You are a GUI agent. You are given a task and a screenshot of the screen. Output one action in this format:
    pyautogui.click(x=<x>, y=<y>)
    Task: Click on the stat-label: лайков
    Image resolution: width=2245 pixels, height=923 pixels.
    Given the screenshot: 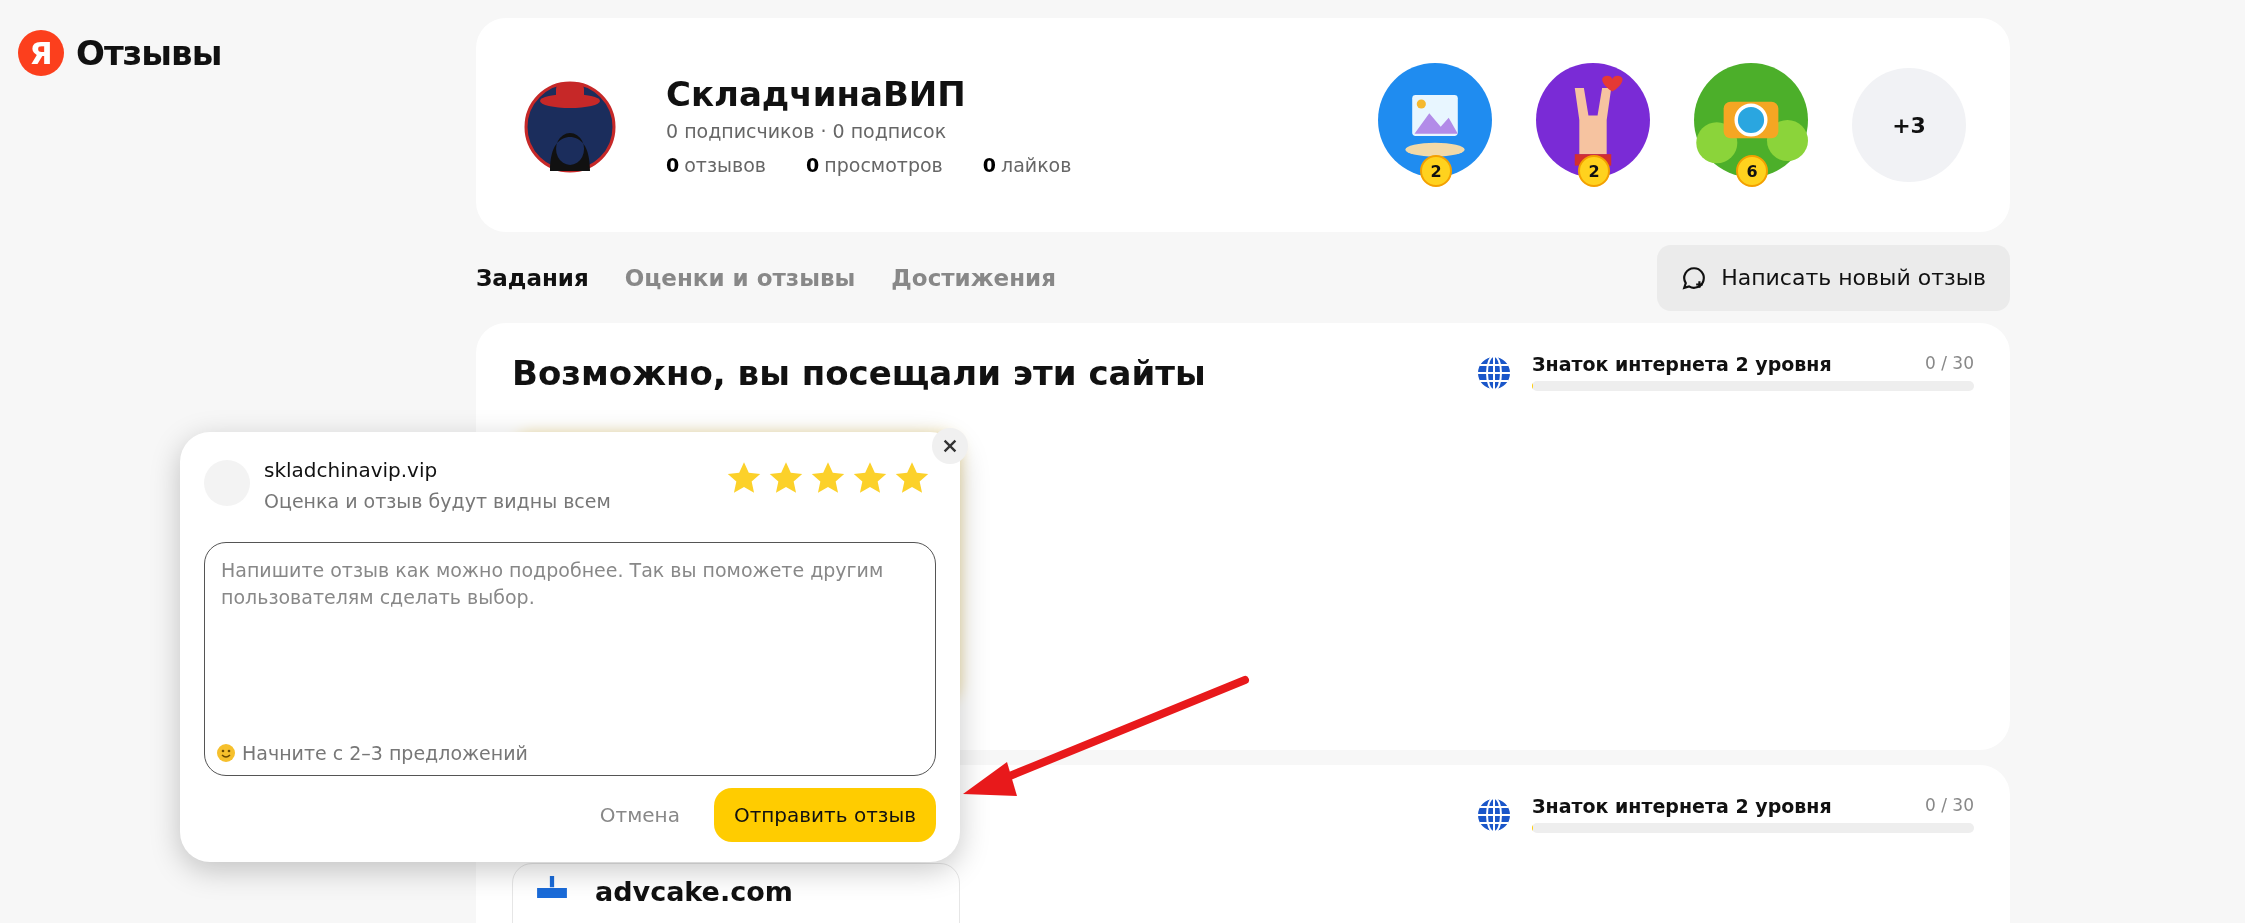 What is the action you would take?
    pyautogui.click(x=1036, y=165)
    